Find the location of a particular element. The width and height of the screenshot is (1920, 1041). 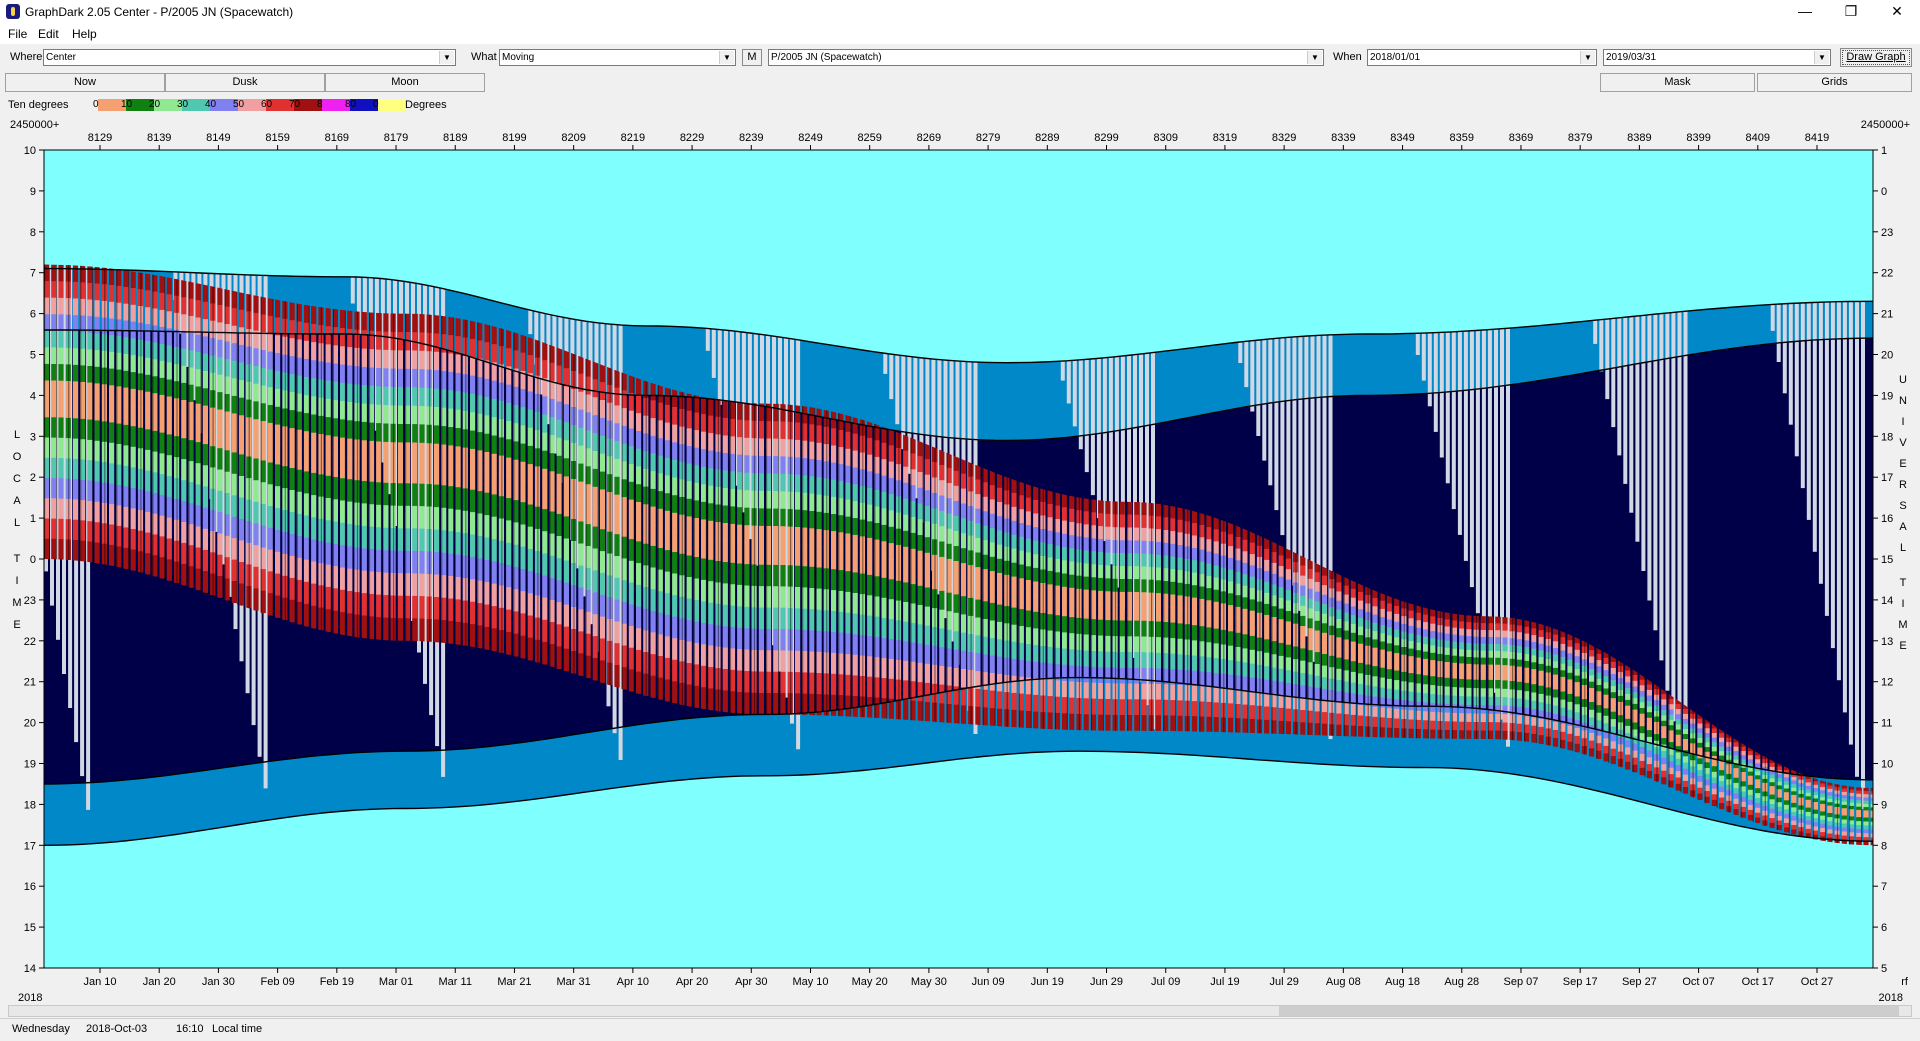

draw-graph-button: Draw Graph is located at coordinates (1876, 57).